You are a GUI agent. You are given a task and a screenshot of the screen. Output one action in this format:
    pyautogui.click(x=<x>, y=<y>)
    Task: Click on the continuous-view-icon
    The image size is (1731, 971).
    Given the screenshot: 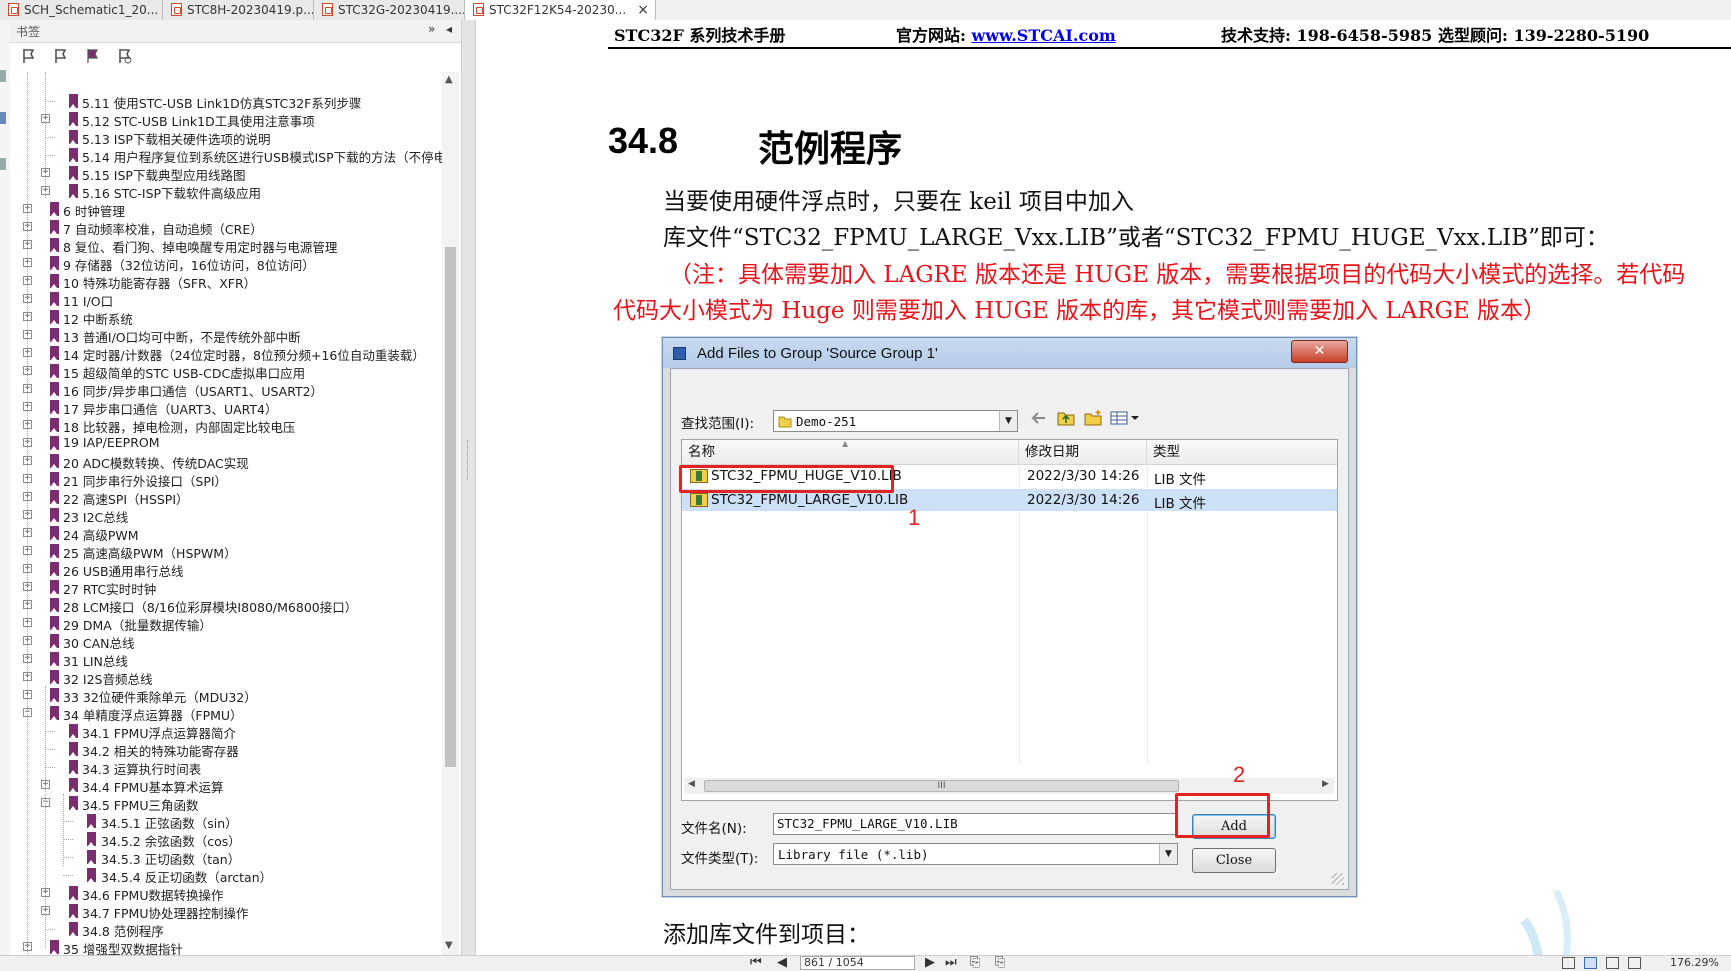 What is the action you would take?
    pyautogui.click(x=1590, y=963)
    